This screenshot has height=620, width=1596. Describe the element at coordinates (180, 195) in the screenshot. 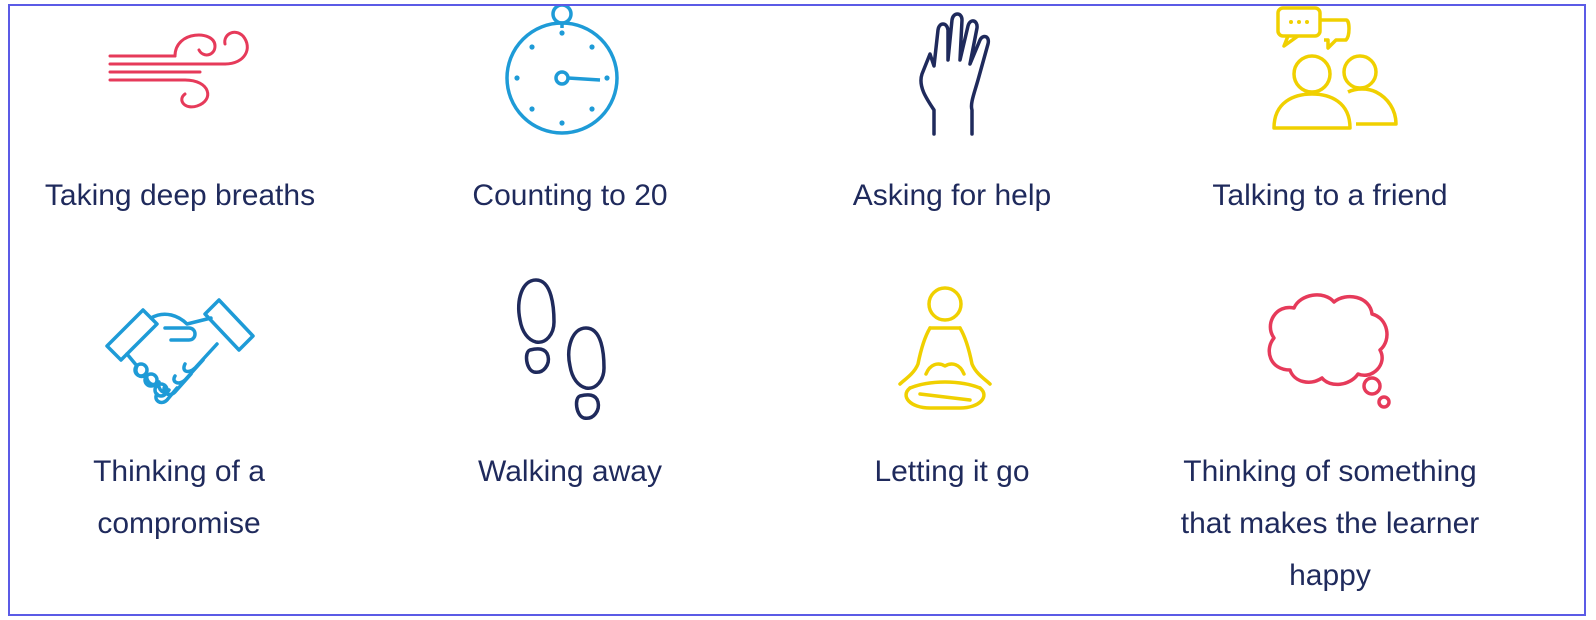

I see `strategy-label: Taking deep breaths` at that location.